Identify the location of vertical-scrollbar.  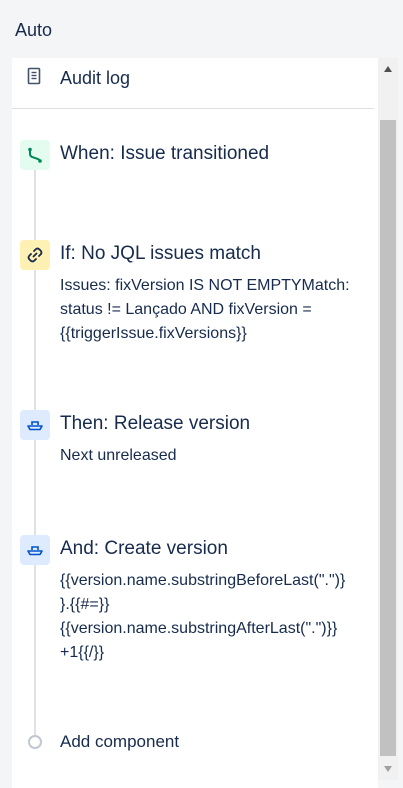
(388, 419).